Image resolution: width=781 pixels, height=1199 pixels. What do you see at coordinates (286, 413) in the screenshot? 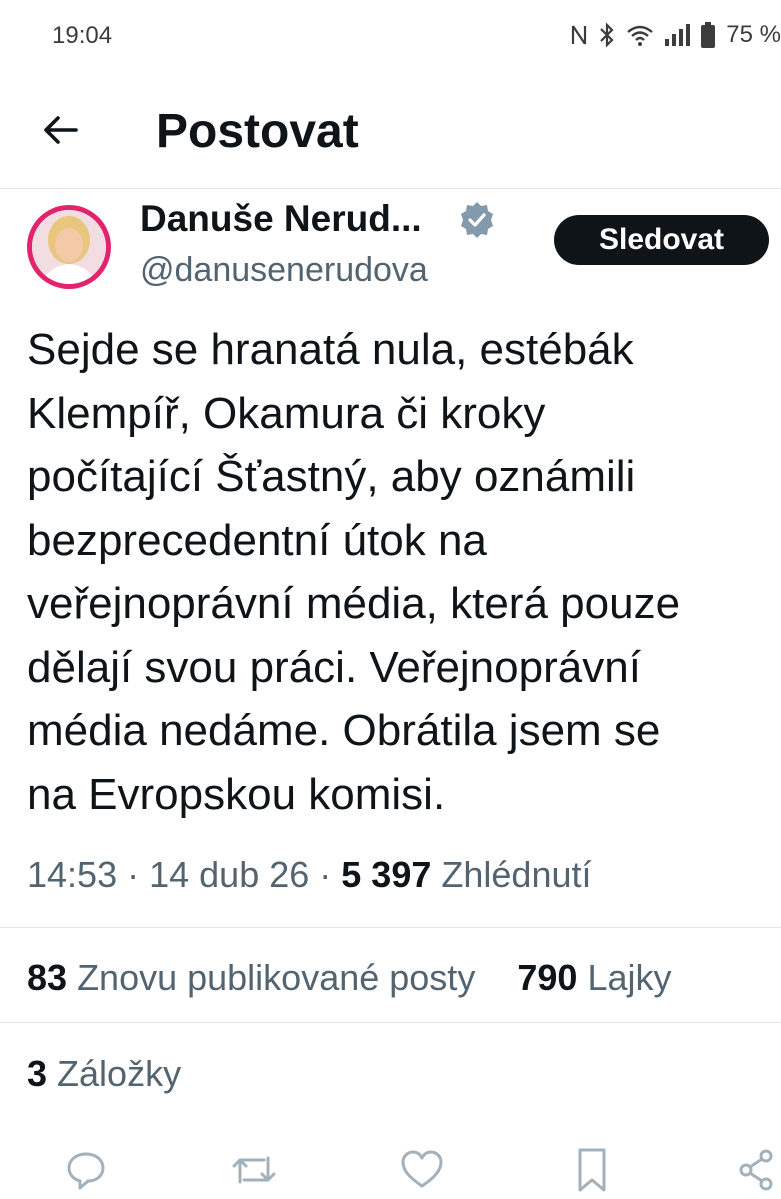
I see `post-text-line: Klempíř, Okamura či kroky` at bounding box center [286, 413].